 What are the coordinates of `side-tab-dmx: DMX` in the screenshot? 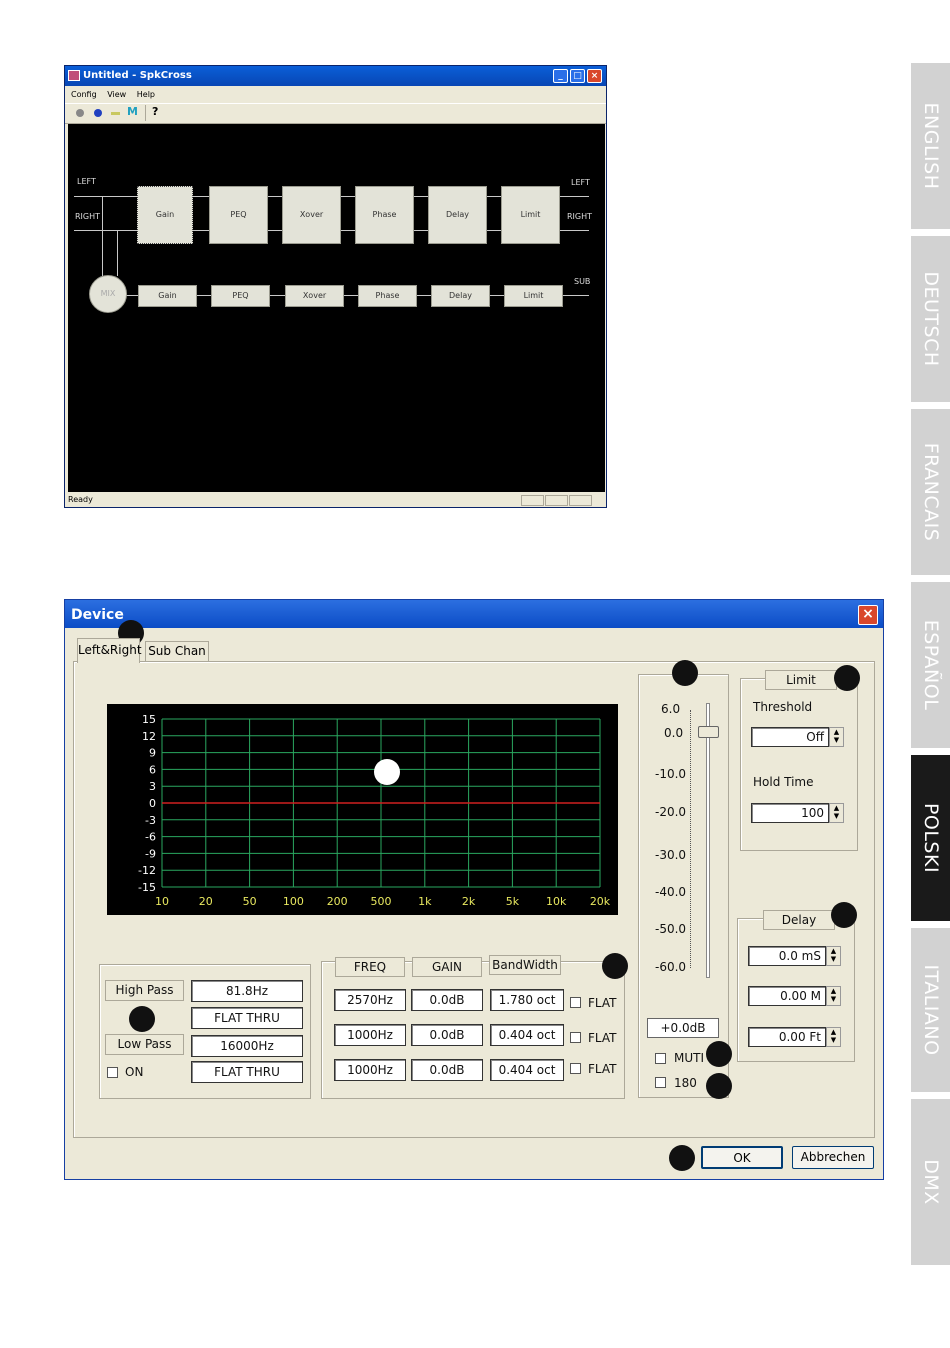 It's located at (930, 1182).